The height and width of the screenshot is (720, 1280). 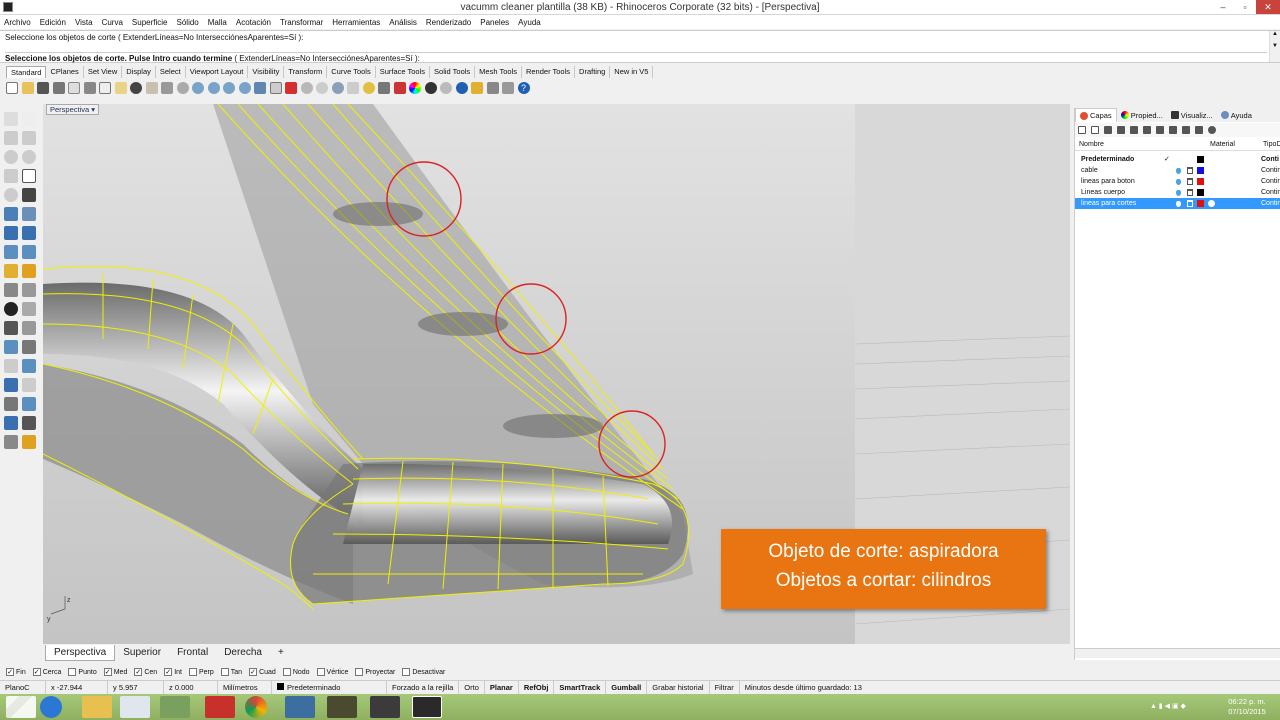 I want to click on rectangle-icon, so click(x=29, y=176).